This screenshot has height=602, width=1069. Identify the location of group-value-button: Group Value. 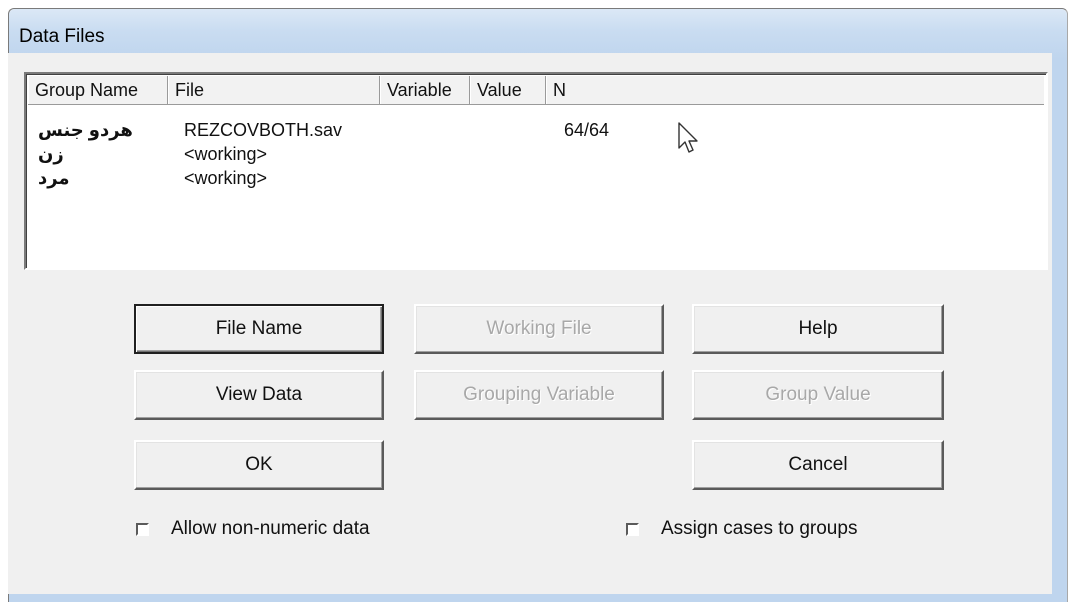
(818, 395).